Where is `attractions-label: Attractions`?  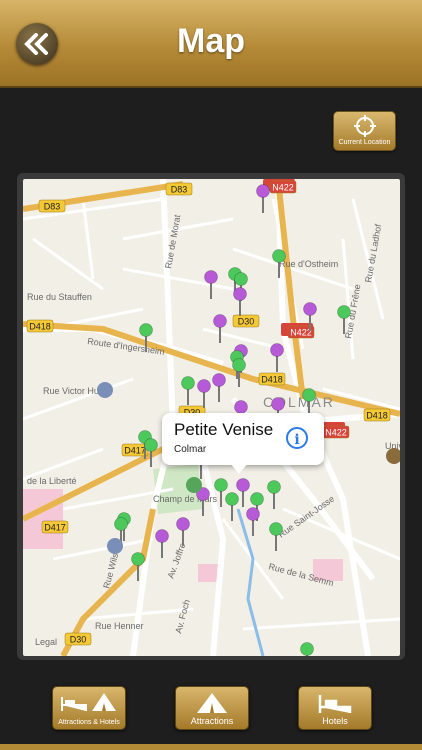
attractions-label: Attractions is located at coordinates (212, 721).